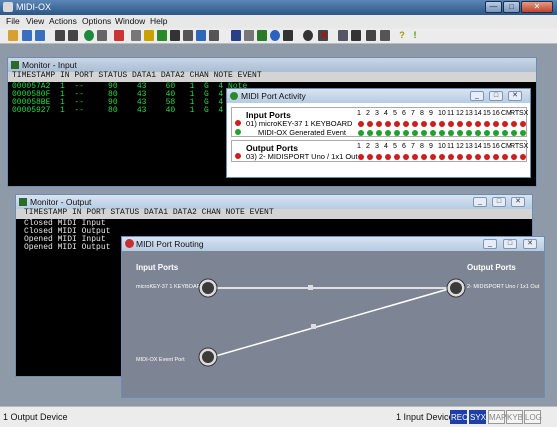 The image size is (557, 427). What do you see at coordinates (130, 21) in the screenshot?
I see `menu-window: Window` at bounding box center [130, 21].